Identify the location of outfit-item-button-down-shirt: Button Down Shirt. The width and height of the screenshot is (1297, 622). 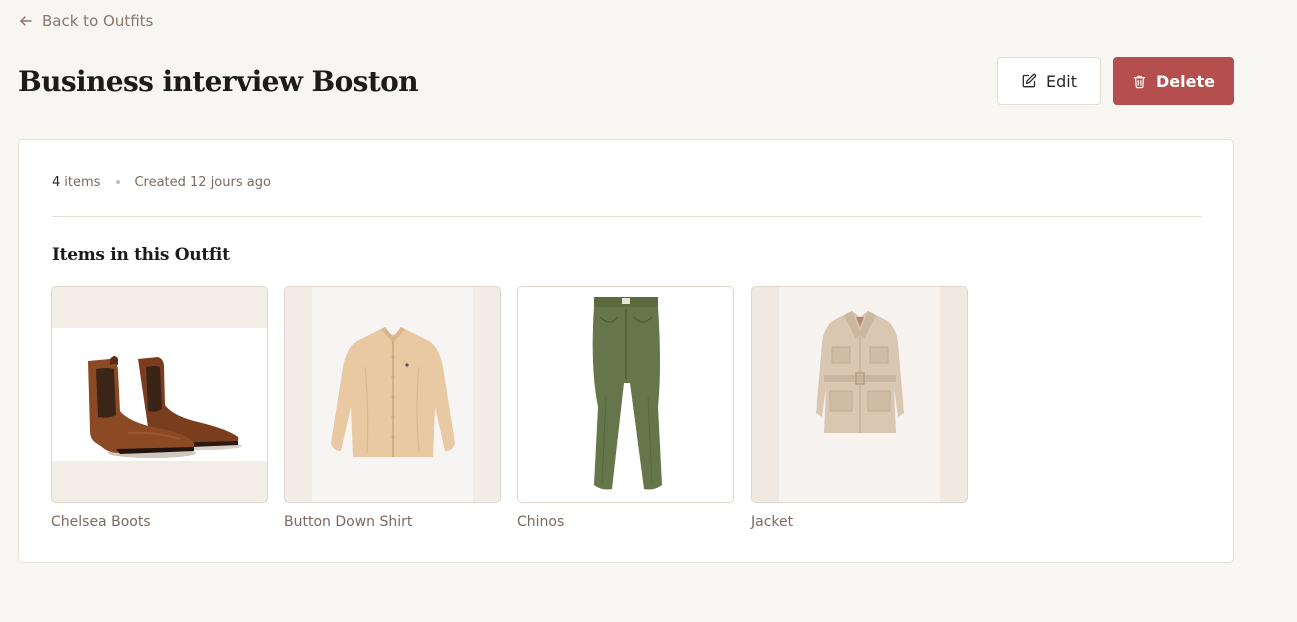
(392, 408).